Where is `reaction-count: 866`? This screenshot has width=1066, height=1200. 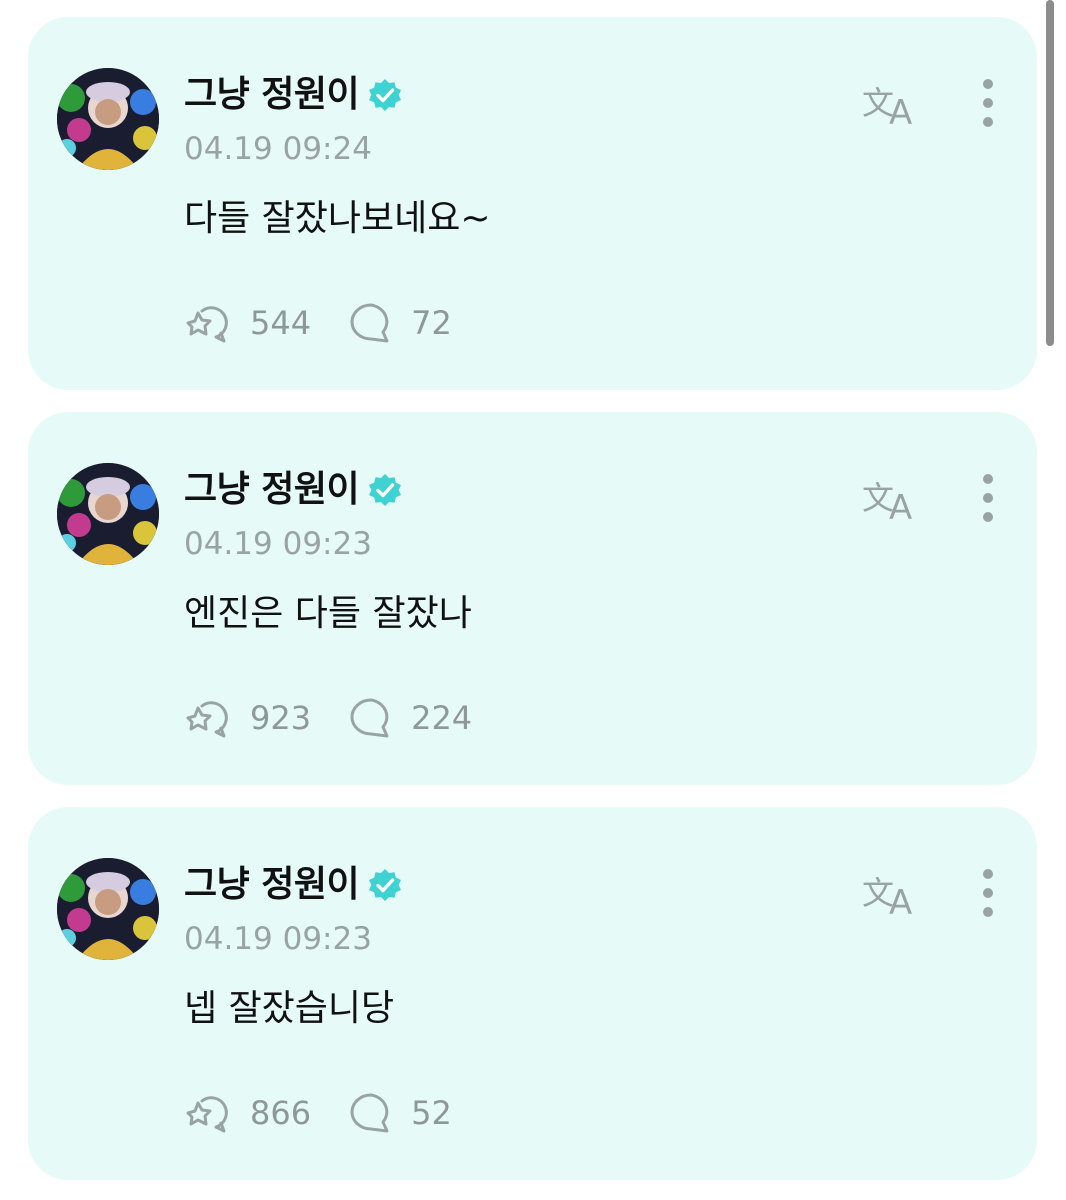 reaction-count: 866 is located at coordinates (281, 1113).